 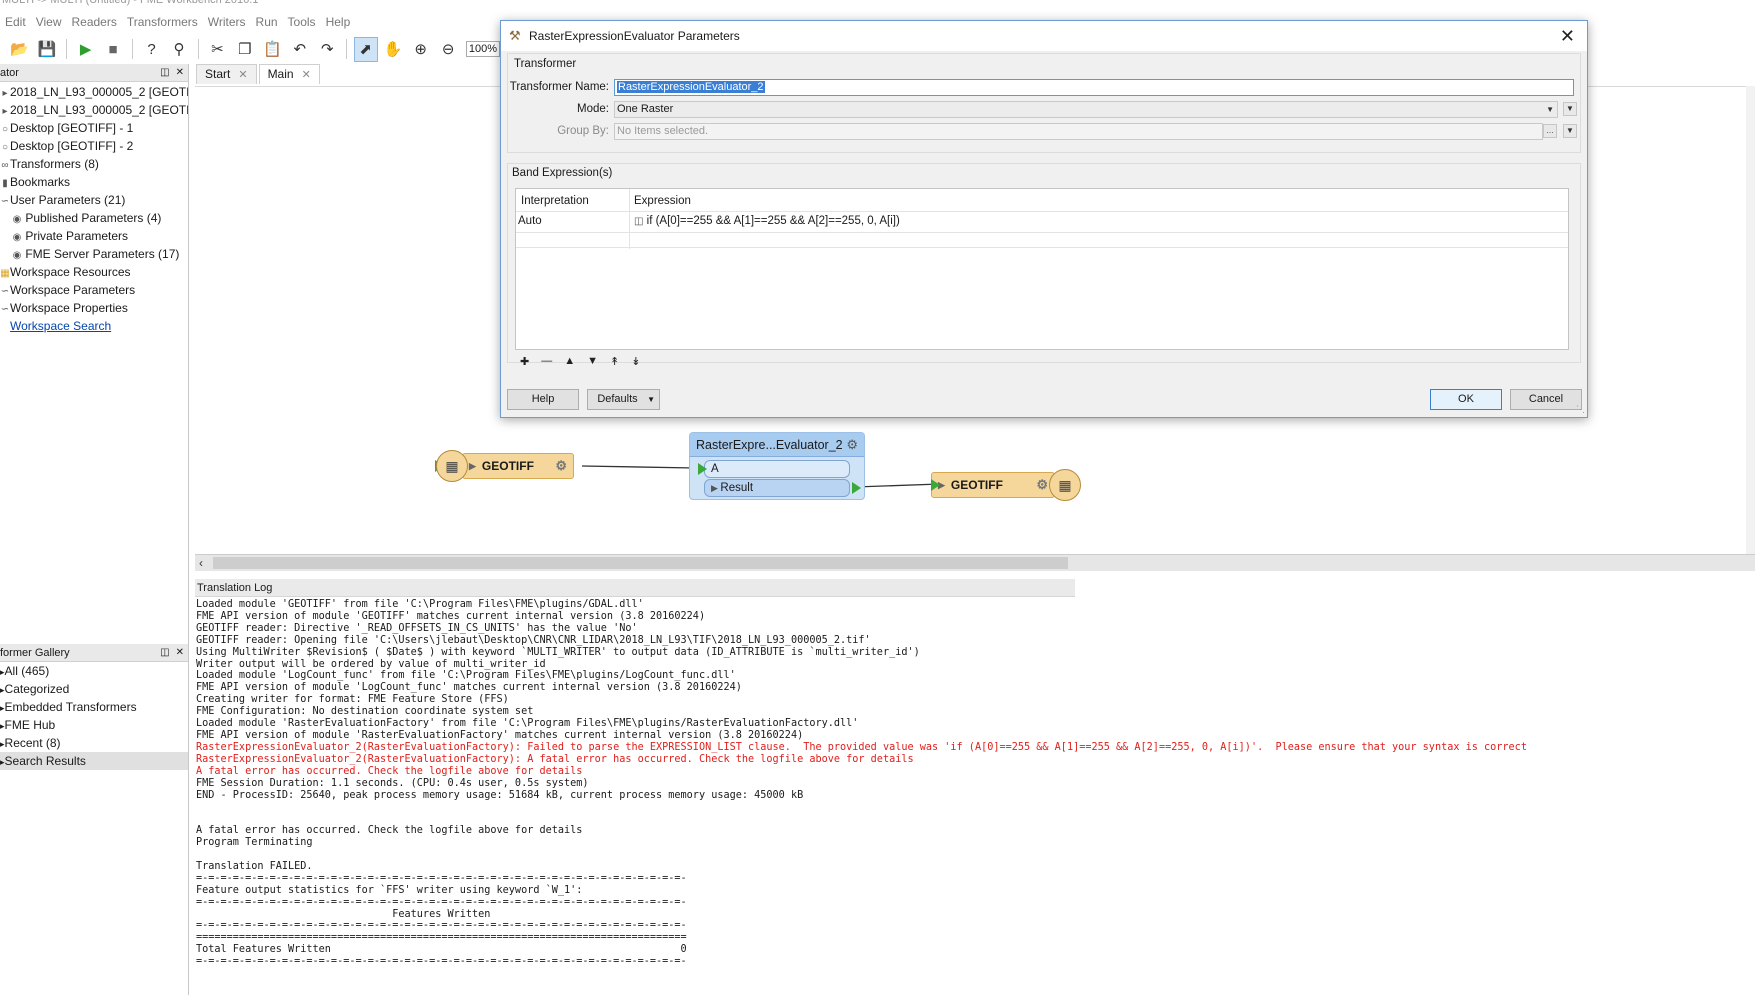 What do you see at coordinates (365, 49) in the screenshot?
I see `select-pointer-icon: ⬈` at bounding box center [365, 49].